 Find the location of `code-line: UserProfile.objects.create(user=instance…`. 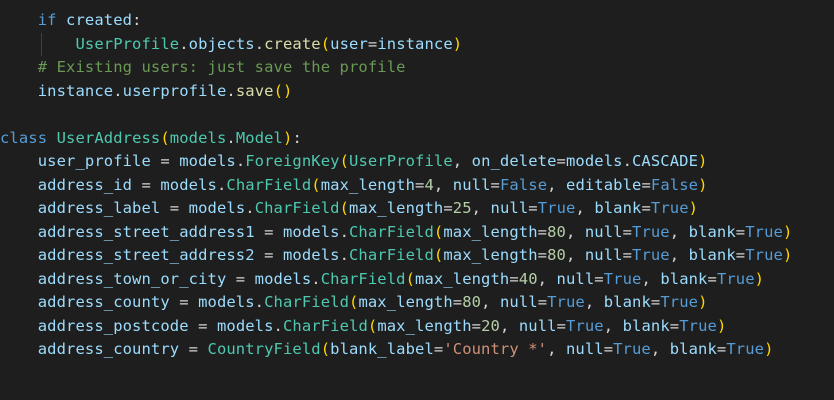

code-line: UserProfile.objects.create(user=instance… is located at coordinates (231, 45).